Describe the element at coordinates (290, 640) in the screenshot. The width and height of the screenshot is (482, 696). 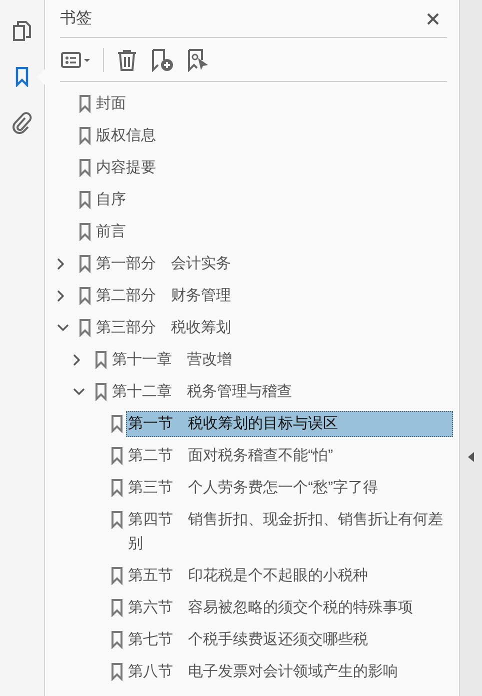
I see `bookmark-item: 第七节 个税手续费返还须交哪些税` at that location.